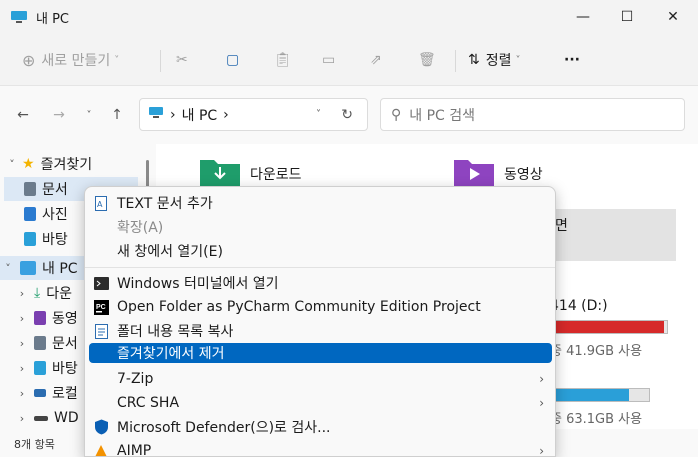  What do you see at coordinates (579, 306) in the screenshot?
I see `drive-label: 414 (D:)` at bounding box center [579, 306].